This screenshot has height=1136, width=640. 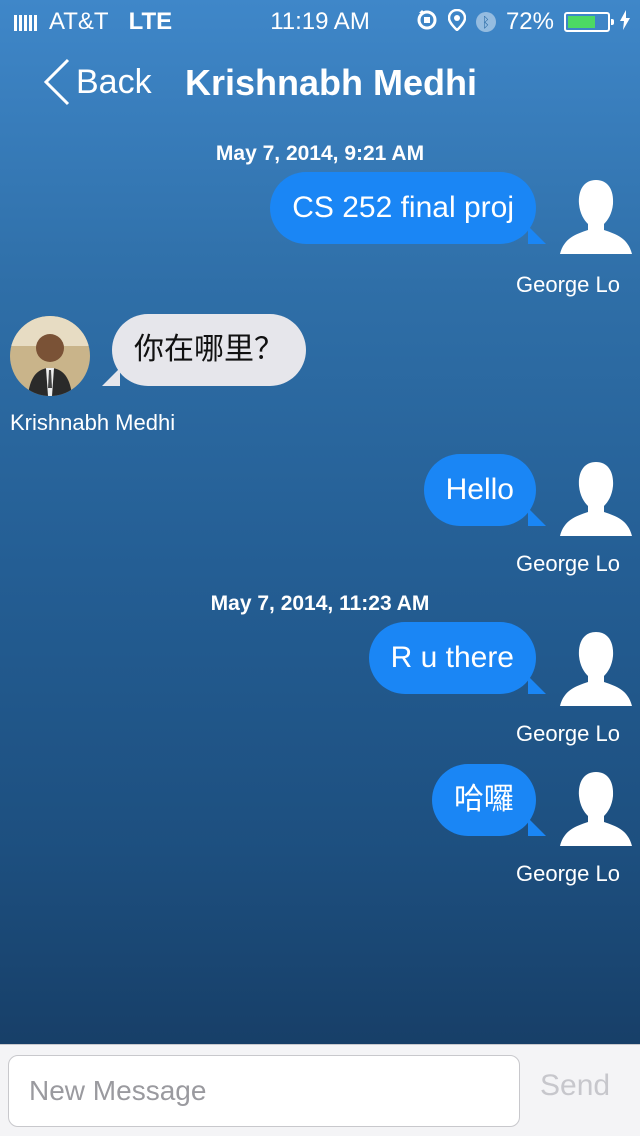 What do you see at coordinates (408, 208) in the screenshot?
I see `message-bubble-outgoing: CS 252 final proj` at bounding box center [408, 208].